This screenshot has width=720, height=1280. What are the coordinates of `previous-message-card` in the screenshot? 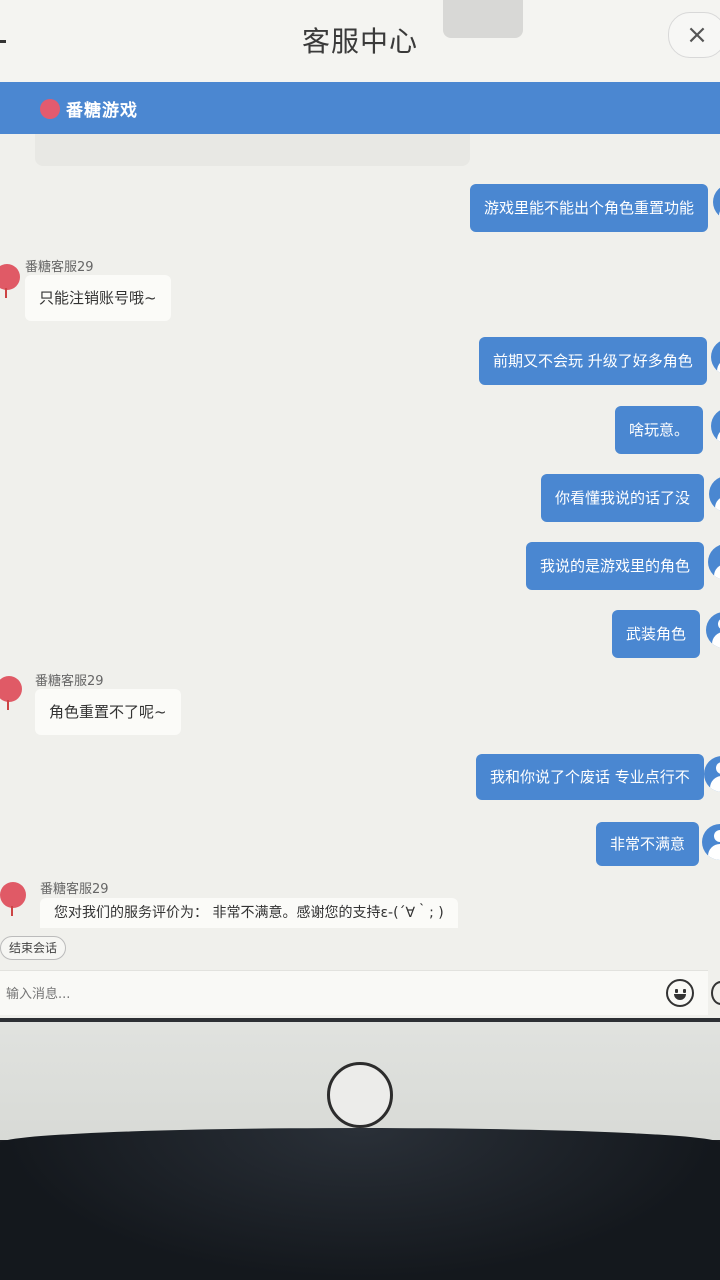 It's located at (252, 150).